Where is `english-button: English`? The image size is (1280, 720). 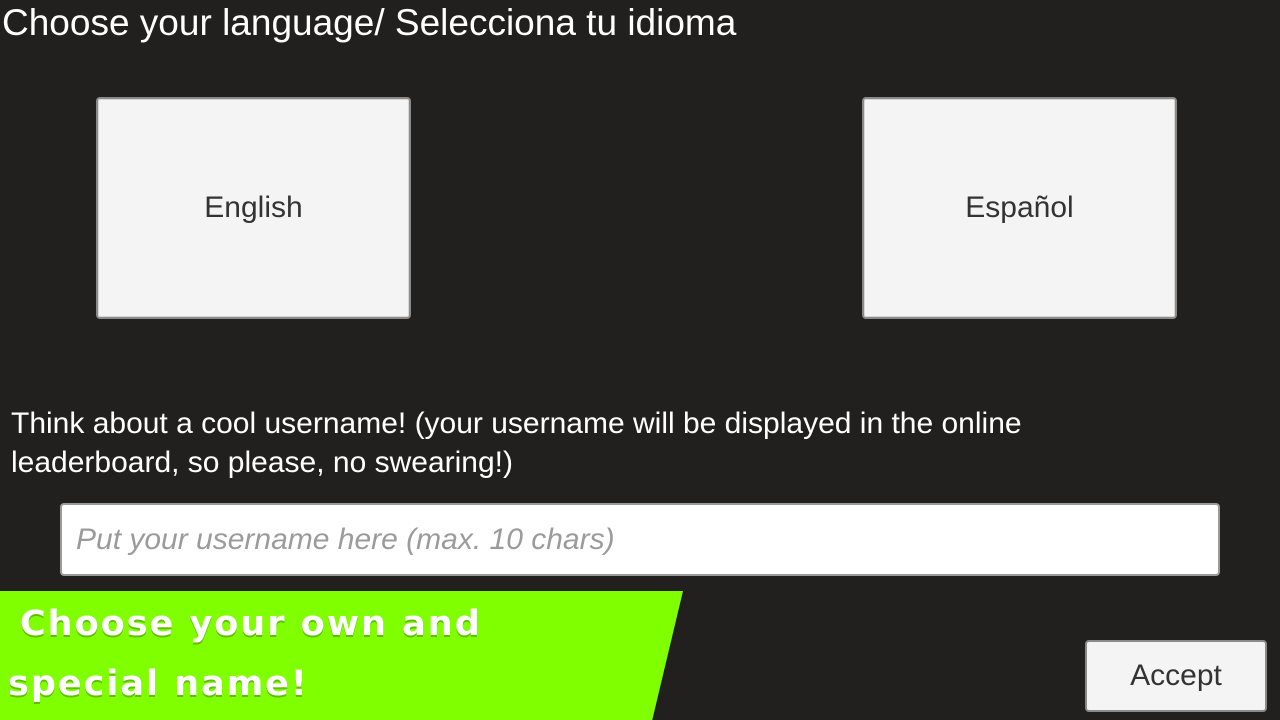 english-button: English is located at coordinates (253, 208).